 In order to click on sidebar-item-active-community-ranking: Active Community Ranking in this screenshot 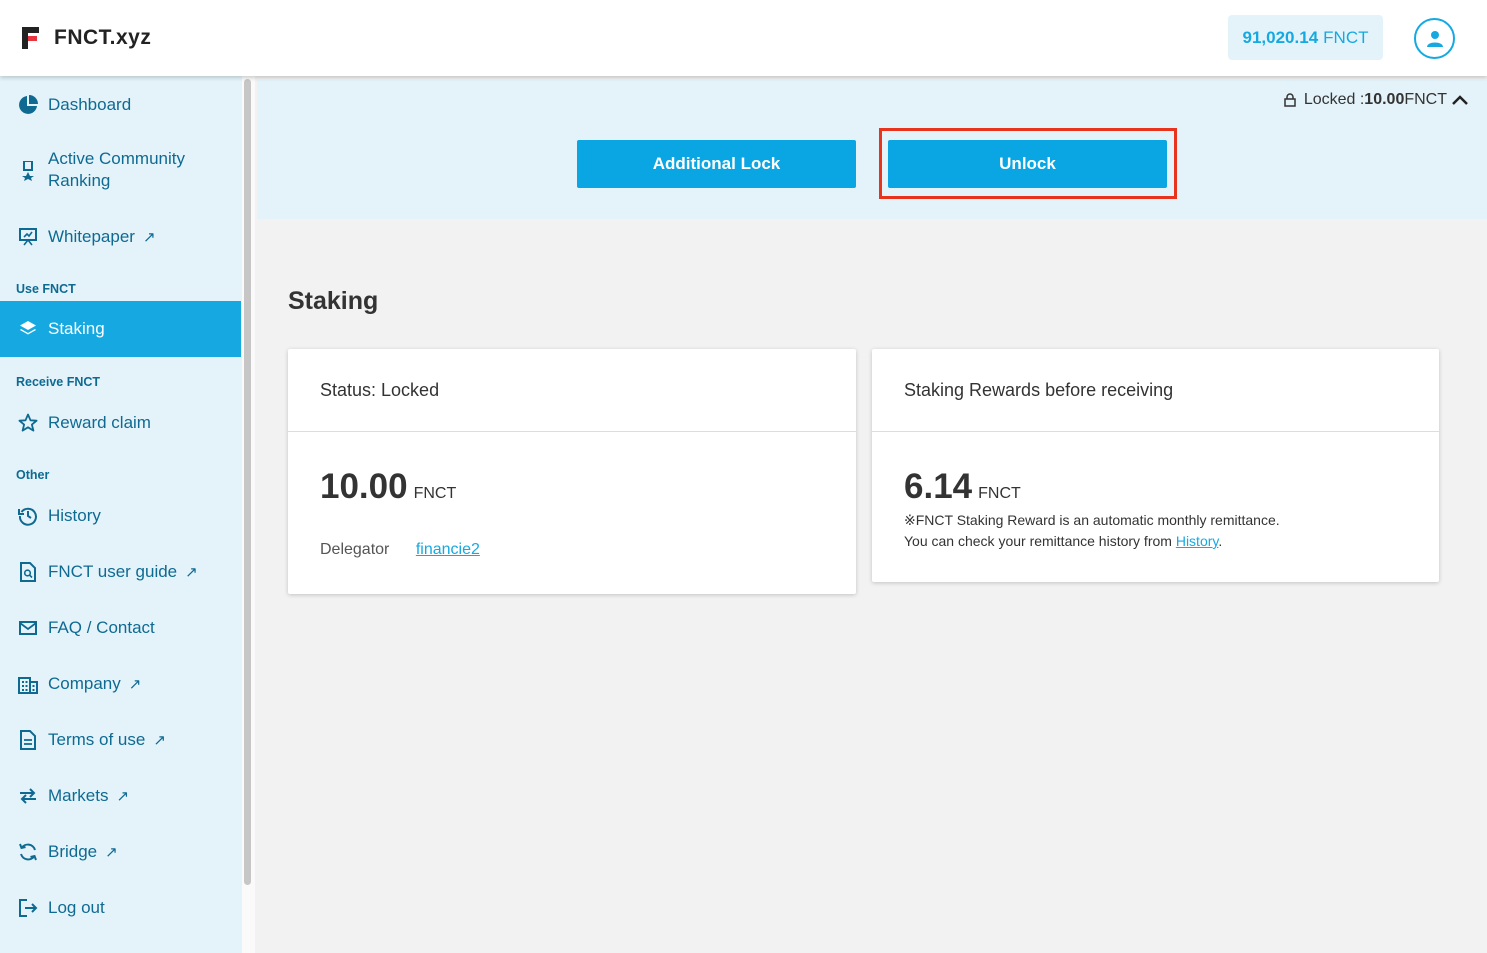, I will do `click(120, 171)`.